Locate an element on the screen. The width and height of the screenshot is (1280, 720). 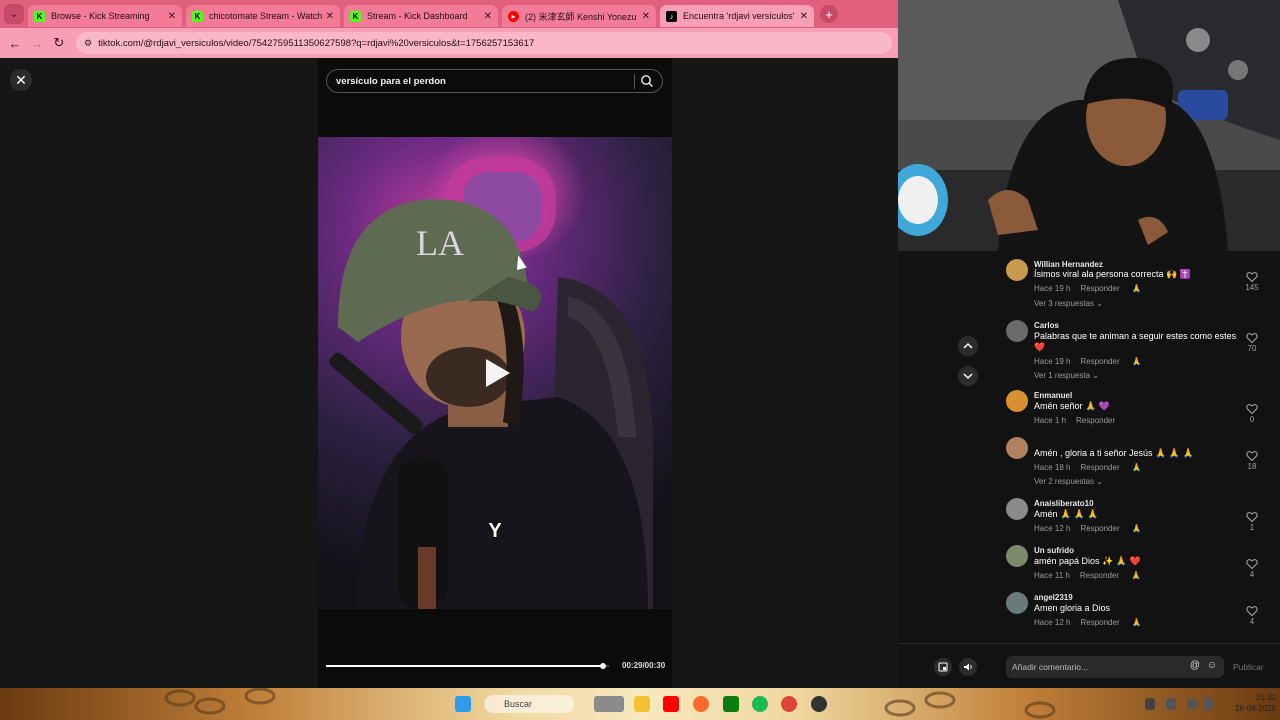
comment-text: Amén 🙏 🙏 🙏 is located at coordinates (1066, 514).